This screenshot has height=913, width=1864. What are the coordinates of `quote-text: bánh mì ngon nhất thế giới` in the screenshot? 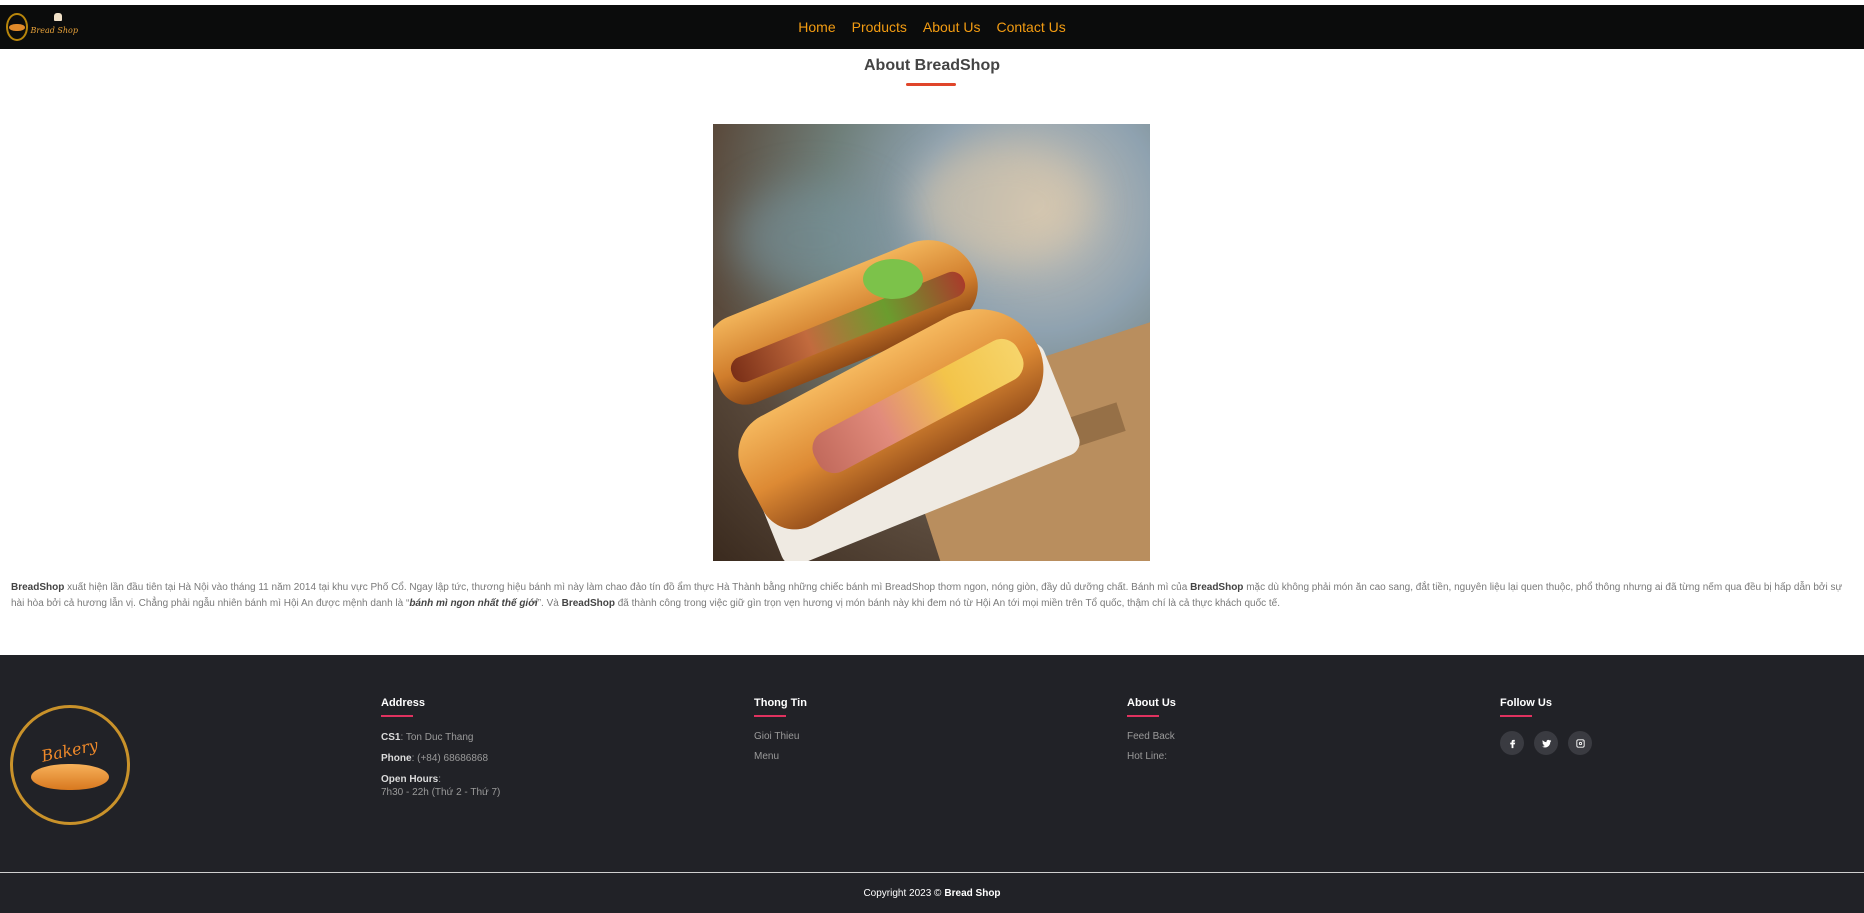 It's located at (473, 603).